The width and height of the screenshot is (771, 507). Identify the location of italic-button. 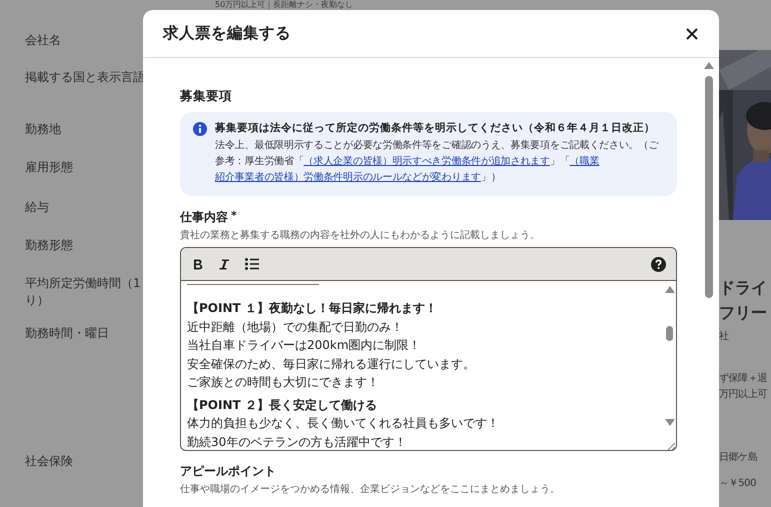
(224, 264).